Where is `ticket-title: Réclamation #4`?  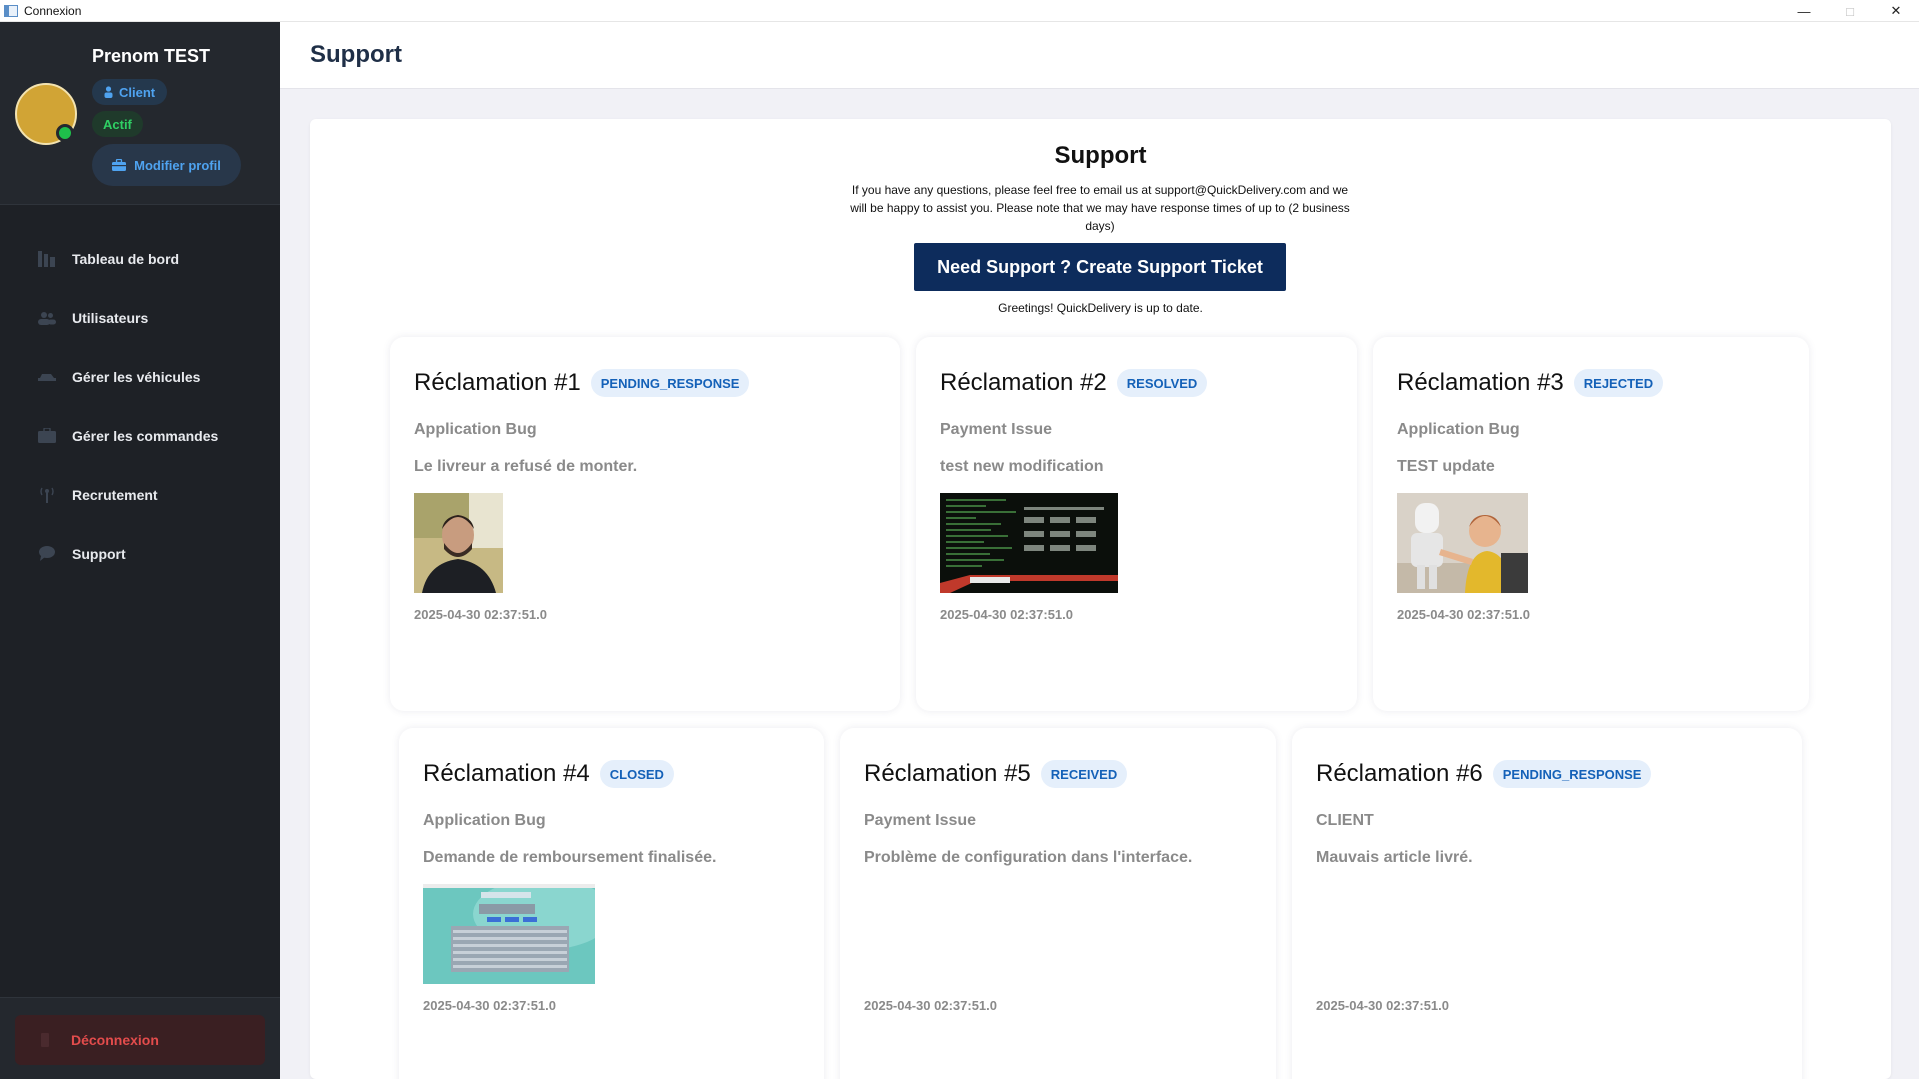 ticket-title: Réclamation #4 is located at coordinates (506, 773).